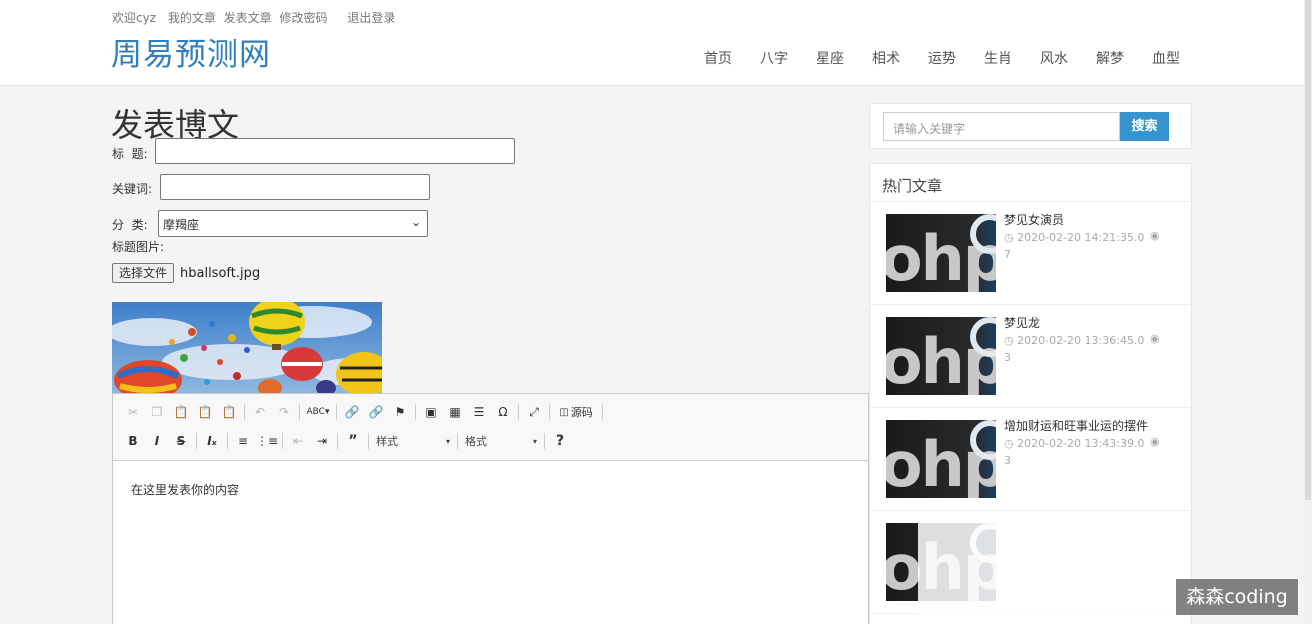 The width and height of the screenshot is (1312, 624). What do you see at coordinates (371, 18) in the screenshot?
I see `logout-link: 退出登录` at bounding box center [371, 18].